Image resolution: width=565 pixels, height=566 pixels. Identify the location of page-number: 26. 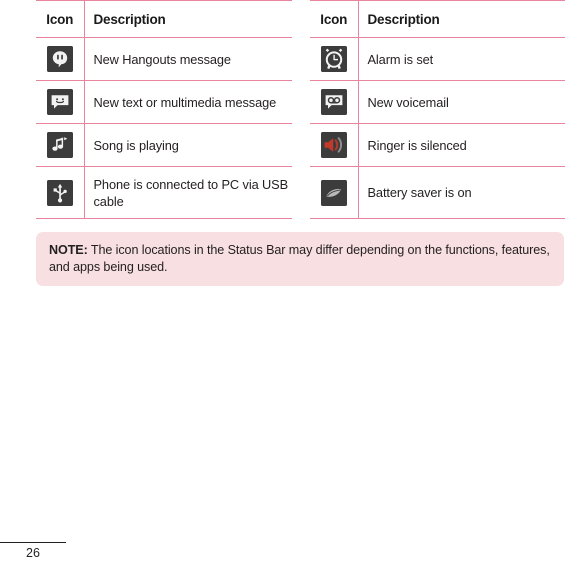
(33, 553).